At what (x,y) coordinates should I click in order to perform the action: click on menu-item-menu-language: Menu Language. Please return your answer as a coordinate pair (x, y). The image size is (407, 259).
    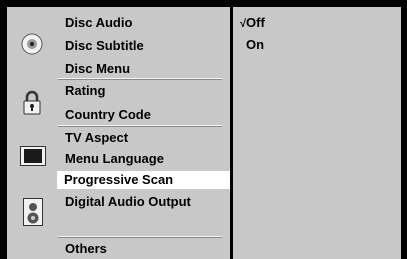
    Looking at the image, I should click on (114, 159).